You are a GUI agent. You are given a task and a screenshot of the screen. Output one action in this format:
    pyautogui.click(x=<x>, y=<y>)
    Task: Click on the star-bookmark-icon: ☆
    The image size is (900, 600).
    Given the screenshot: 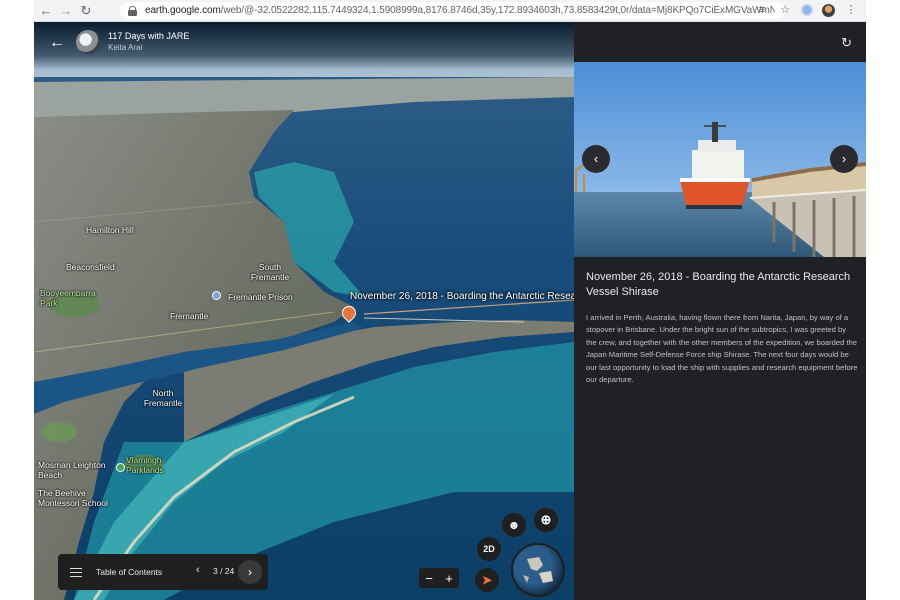 What is the action you would take?
    pyautogui.click(x=785, y=10)
    